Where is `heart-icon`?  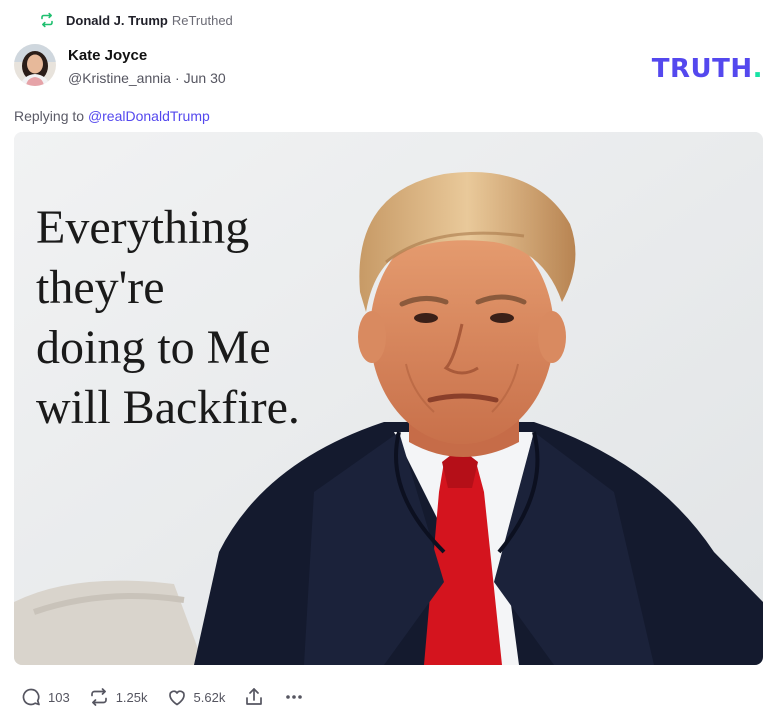
heart-icon is located at coordinates (176, 698).